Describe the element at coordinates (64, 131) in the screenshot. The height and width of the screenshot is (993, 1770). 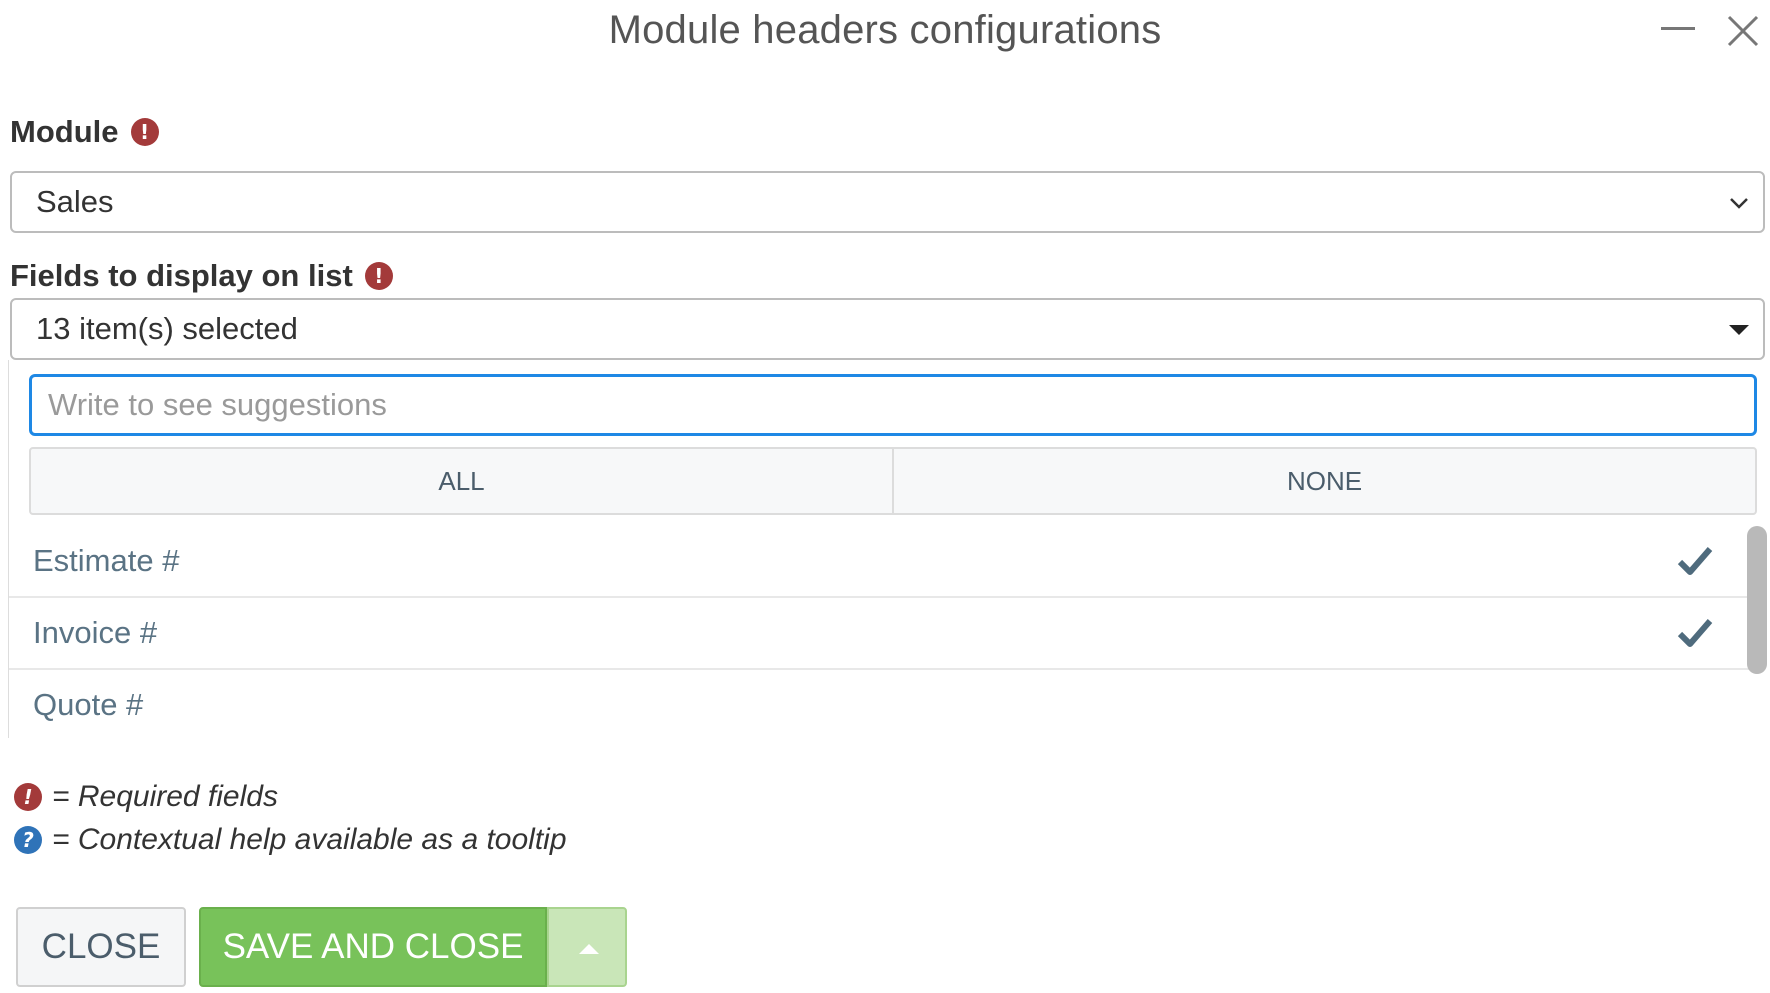
I see `module-label: Module` at that location.